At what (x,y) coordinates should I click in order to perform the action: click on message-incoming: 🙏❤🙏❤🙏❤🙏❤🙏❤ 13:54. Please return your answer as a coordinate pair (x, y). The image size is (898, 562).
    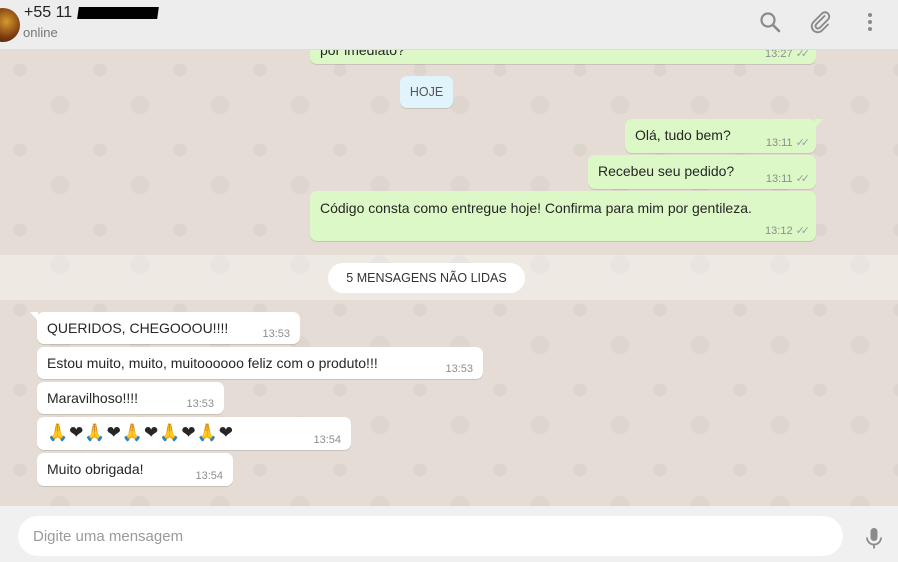
    Looking at the image, I should click on (194, 433).